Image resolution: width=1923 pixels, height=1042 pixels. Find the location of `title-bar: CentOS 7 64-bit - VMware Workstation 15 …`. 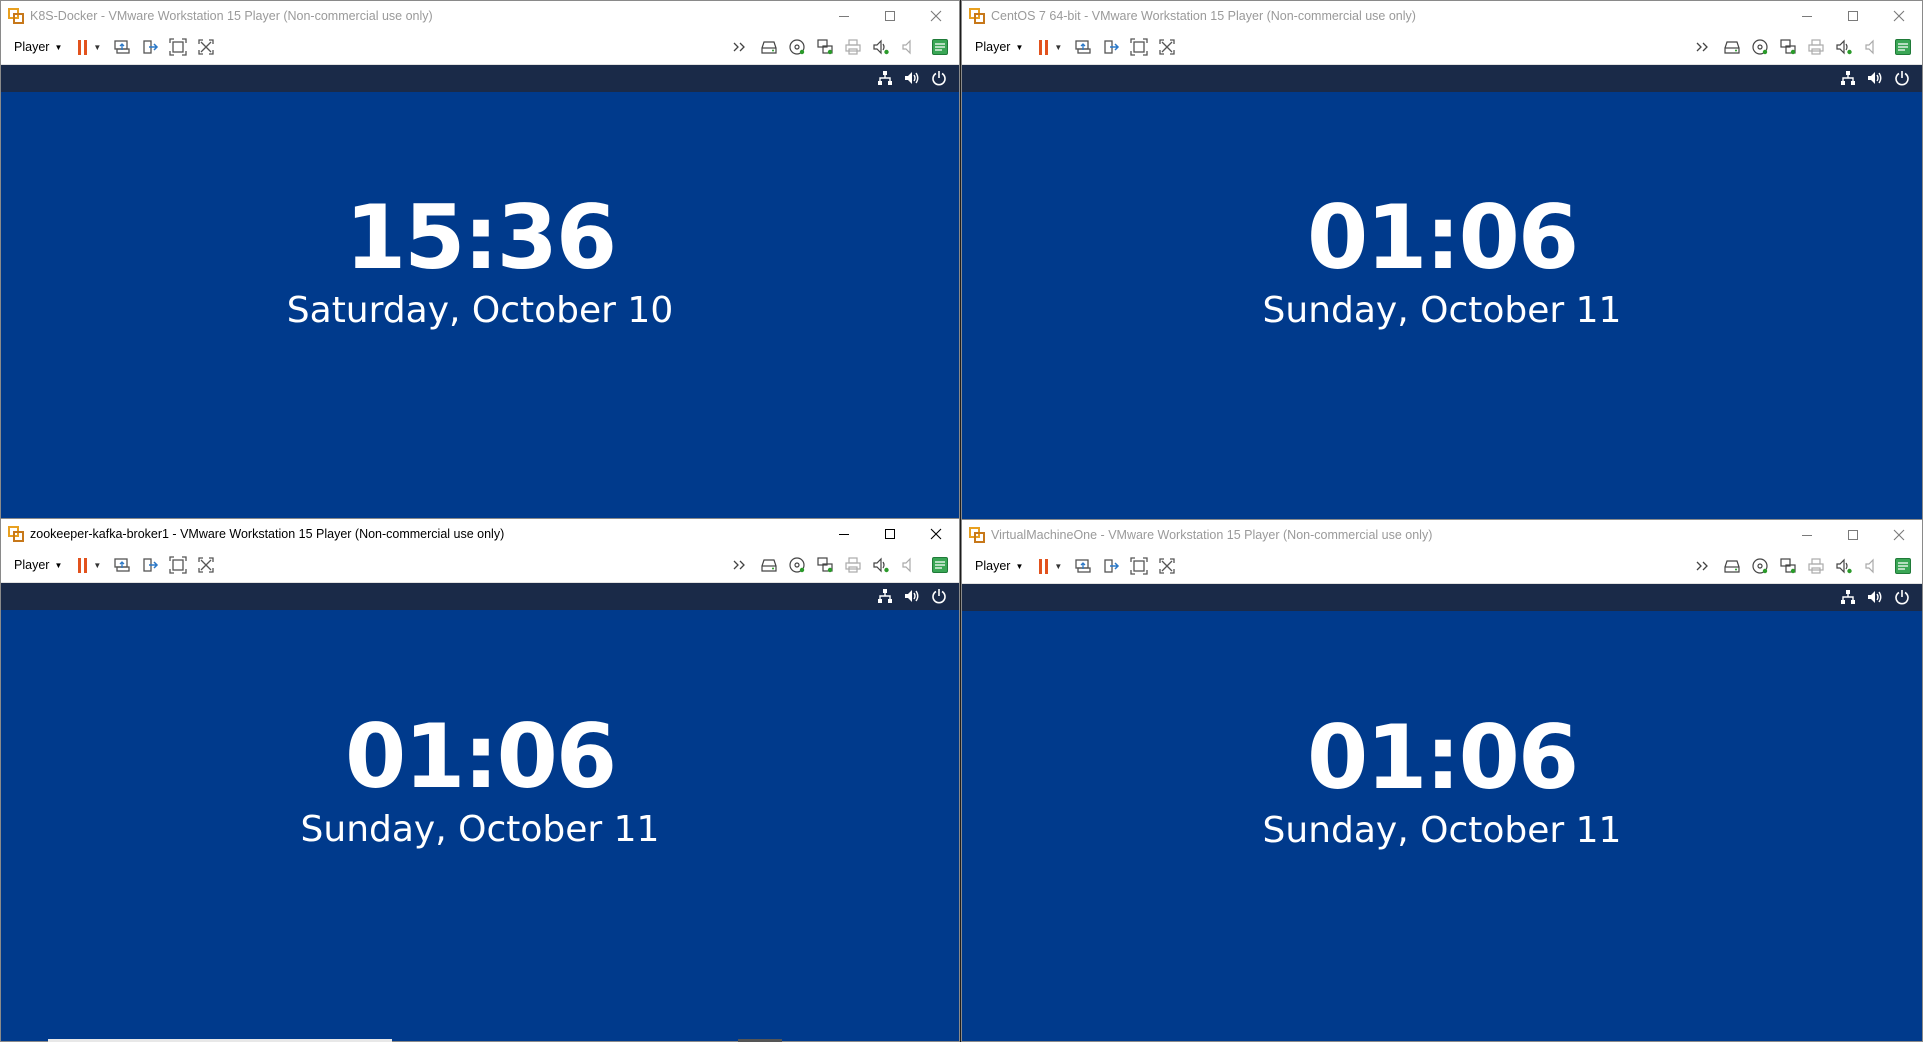

title-bar: CentOS 7 64-bit - VMware Workstation 15 … is located at coordinates (1442, 15).